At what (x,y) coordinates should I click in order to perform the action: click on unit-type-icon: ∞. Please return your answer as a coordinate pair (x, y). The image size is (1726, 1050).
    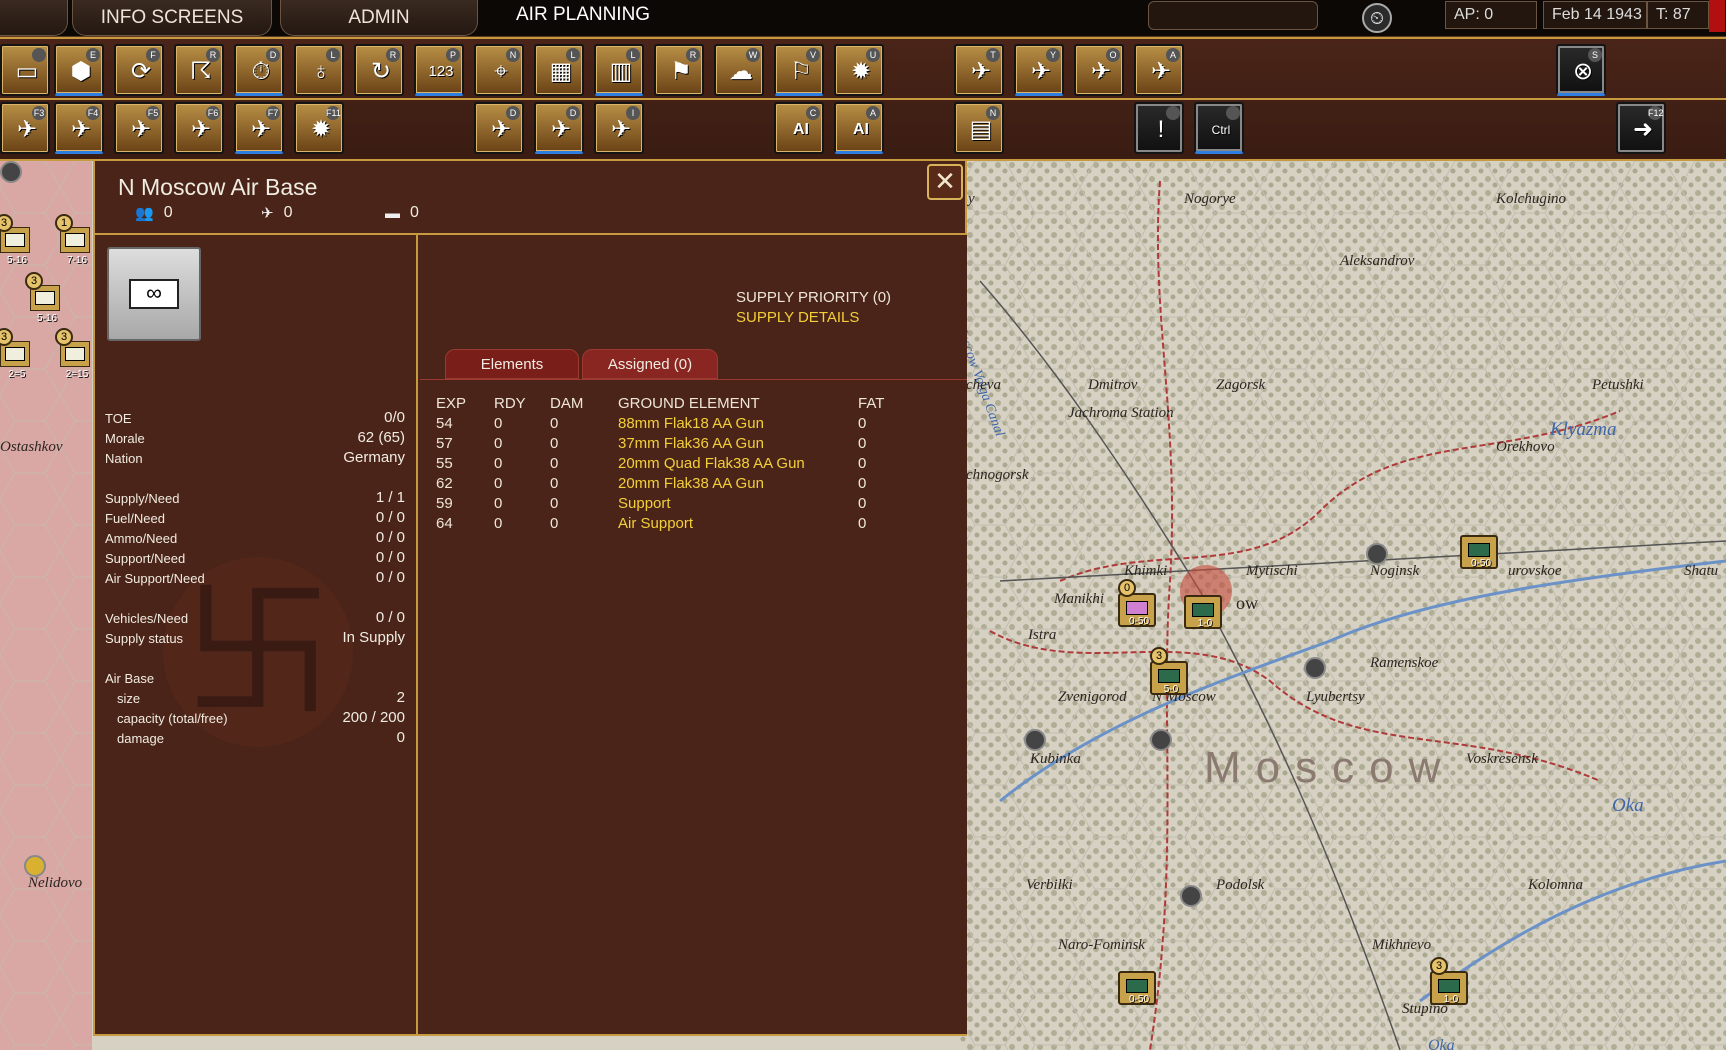
    Looking at the image, I should click on (154, 294).